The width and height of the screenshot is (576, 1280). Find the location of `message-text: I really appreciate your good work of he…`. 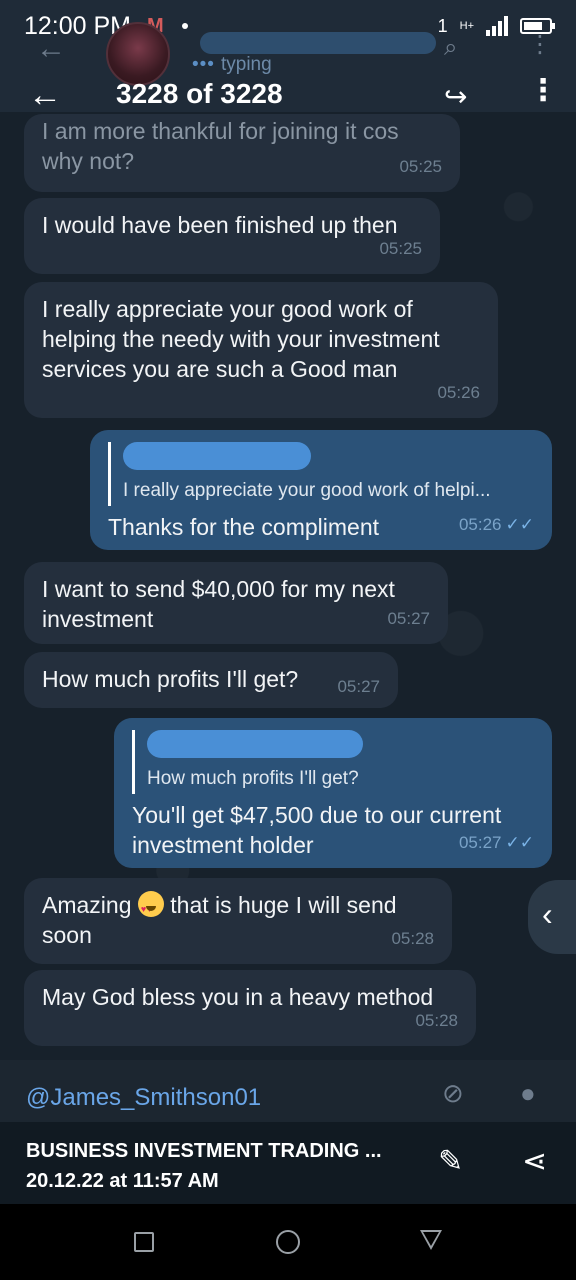

message-text: I really appreciate your good work of he… is located at coordinates (241, 339).